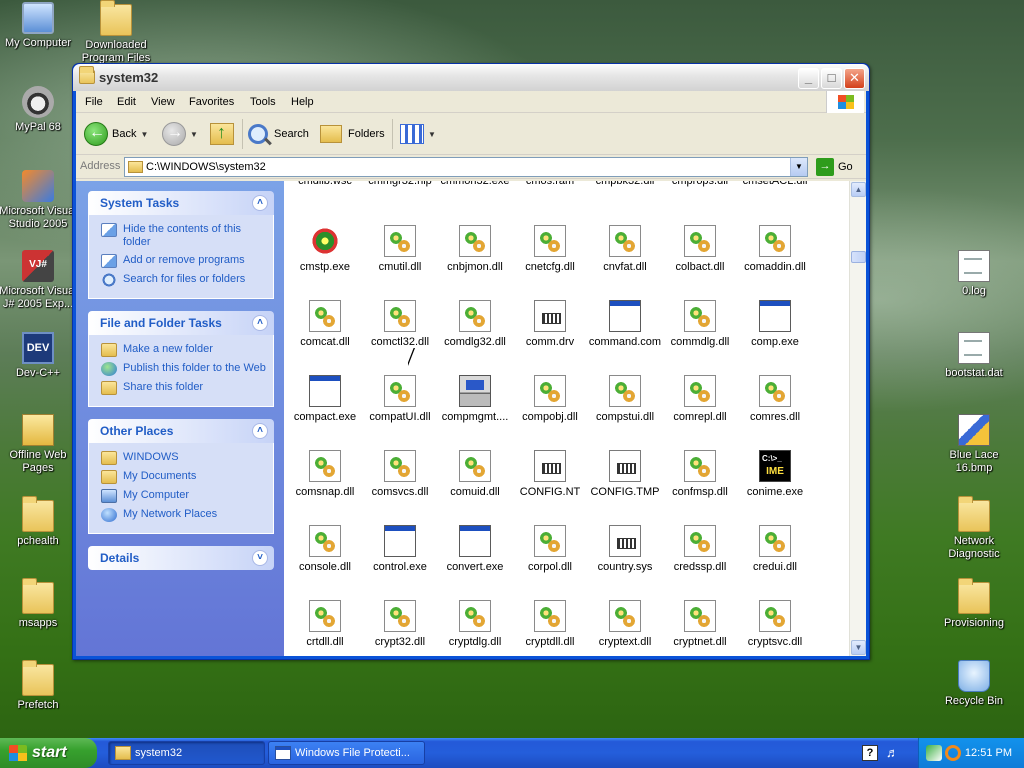 This screenshot has height=768, width=1024. What do you see at coordinates (550, 249) in the screenshot?
I see `file-item: cnetcfg.dll` at bounding box center [550, 249].